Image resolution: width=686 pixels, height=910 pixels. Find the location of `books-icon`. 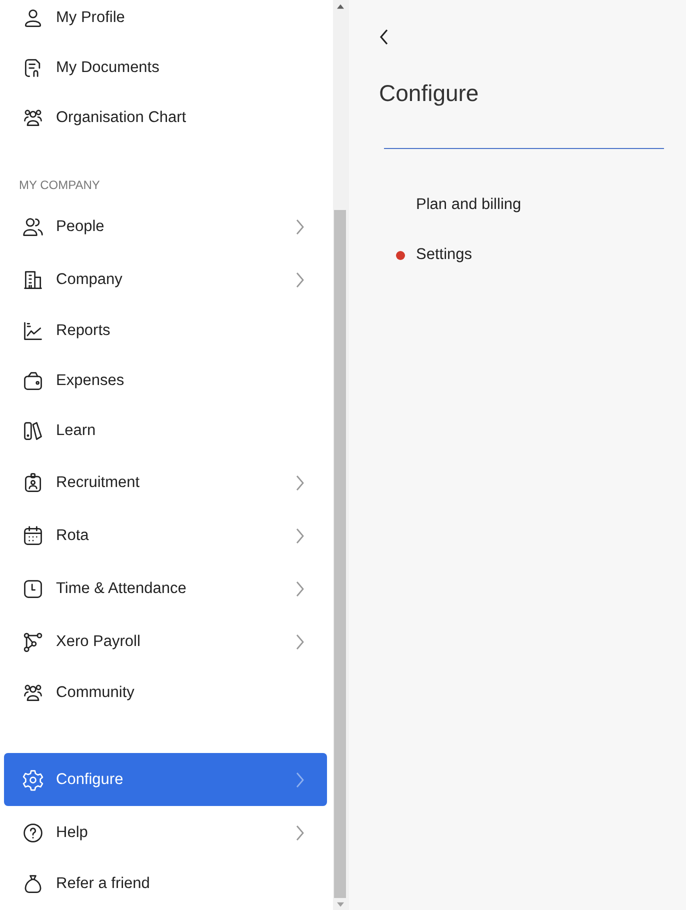

books-icon is located at coordinates (33, 431).